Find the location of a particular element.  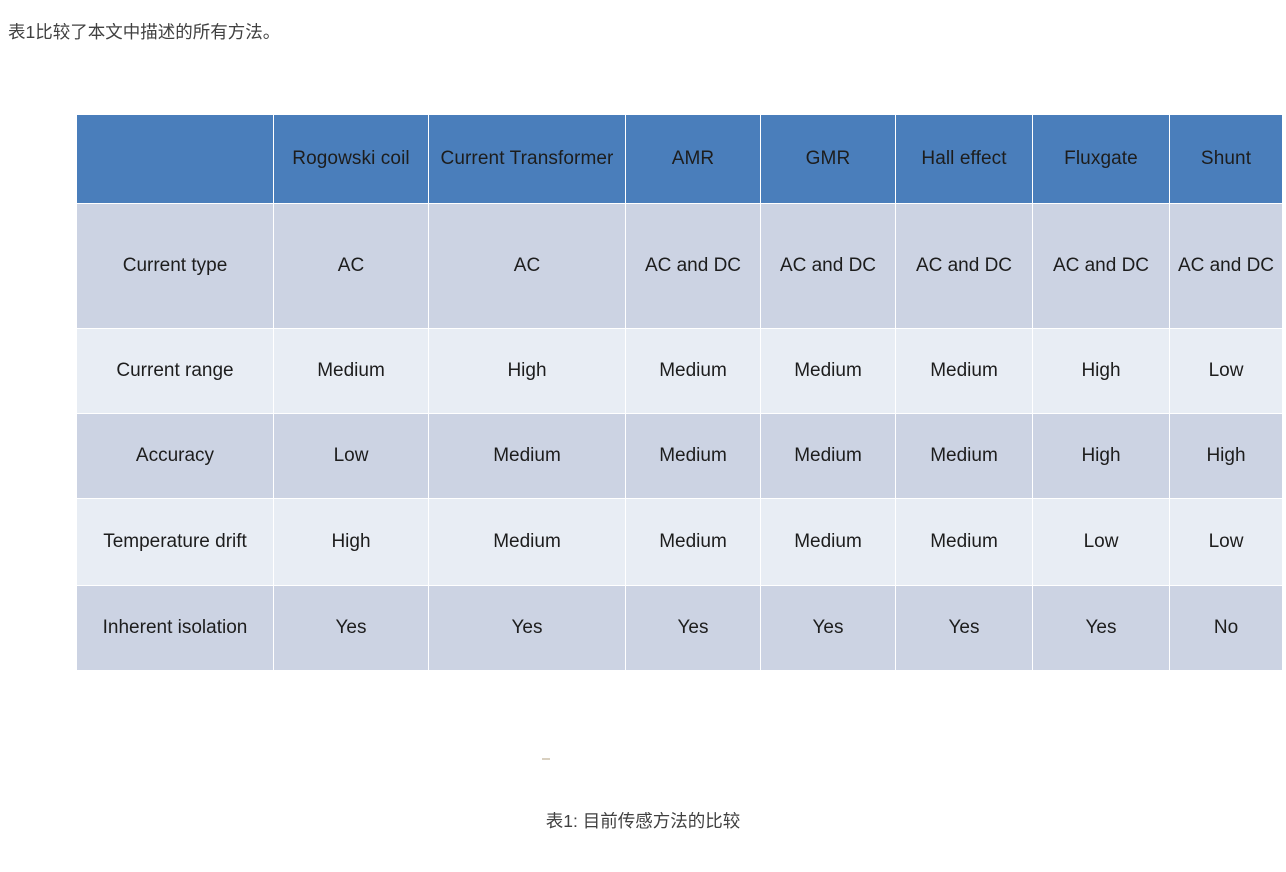

table-header-shunt: Shunt is located at coordinates (1226, 159).